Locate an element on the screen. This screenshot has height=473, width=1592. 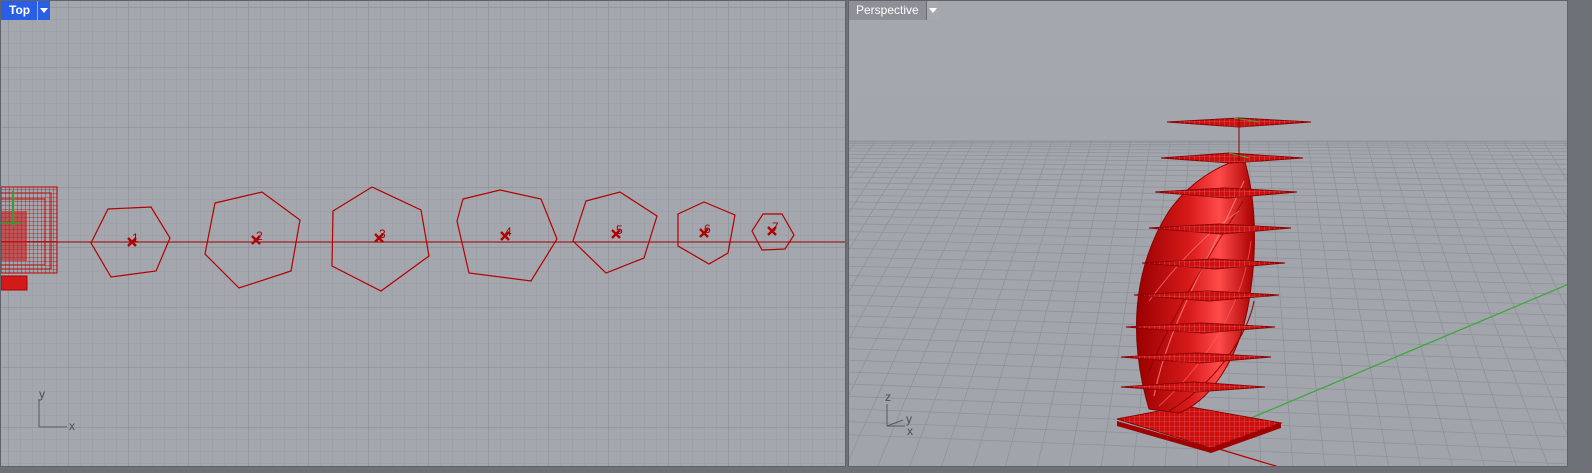
viewport-title: Top is located at coordinates (20, 10).